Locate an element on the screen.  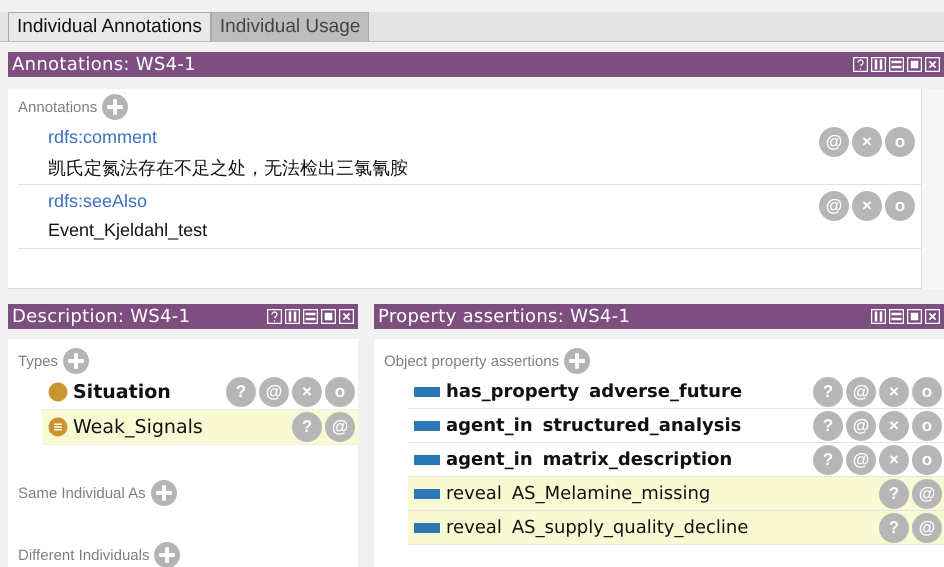
individual-name: adverse_future is located at coordinates (665, 391).